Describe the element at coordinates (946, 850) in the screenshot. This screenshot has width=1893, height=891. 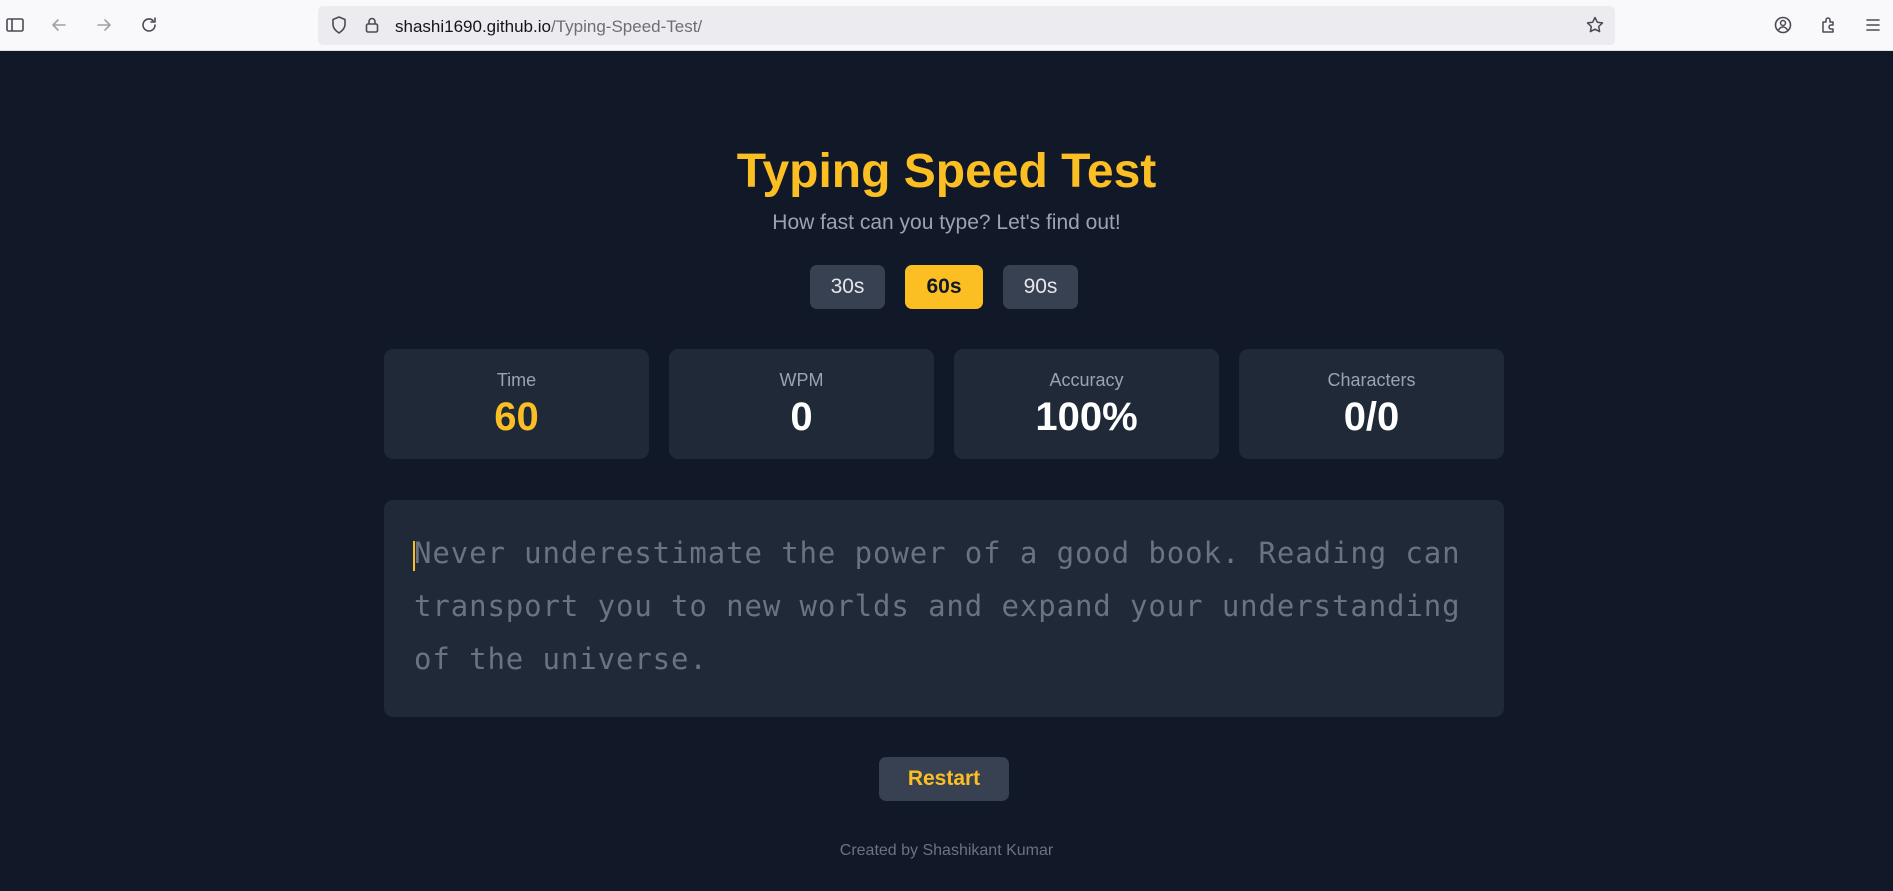
I see `footer-credit: Created by Shashikant Kumar` at that location.